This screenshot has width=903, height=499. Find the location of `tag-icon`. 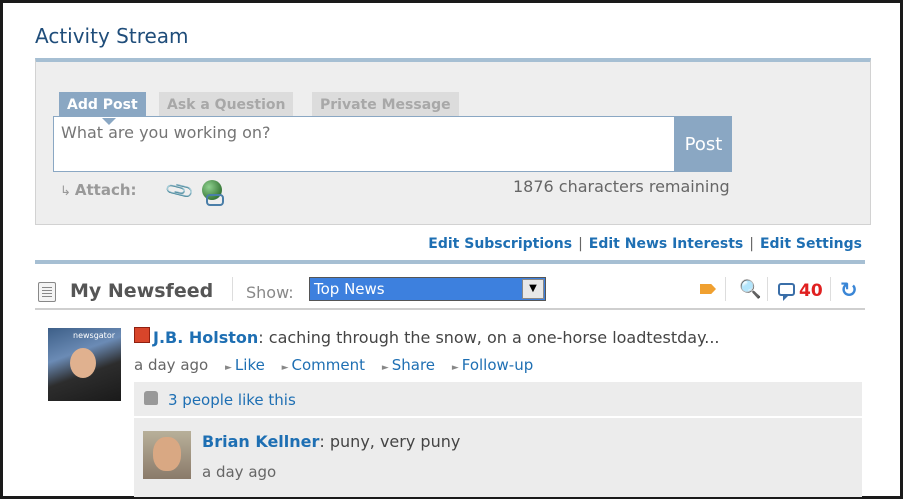

tag-icon is located at coordinates (708, 289).